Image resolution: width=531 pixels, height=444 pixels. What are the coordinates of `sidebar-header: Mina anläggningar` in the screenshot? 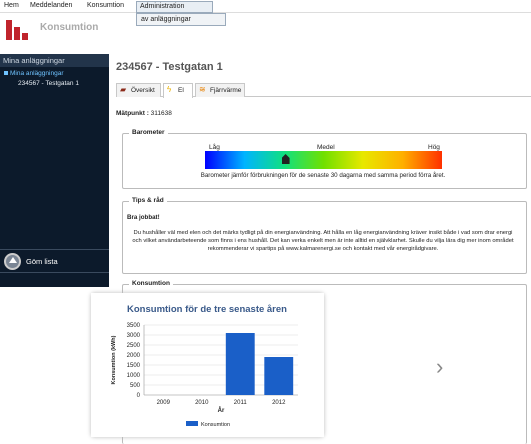 It's located at (54, 60).